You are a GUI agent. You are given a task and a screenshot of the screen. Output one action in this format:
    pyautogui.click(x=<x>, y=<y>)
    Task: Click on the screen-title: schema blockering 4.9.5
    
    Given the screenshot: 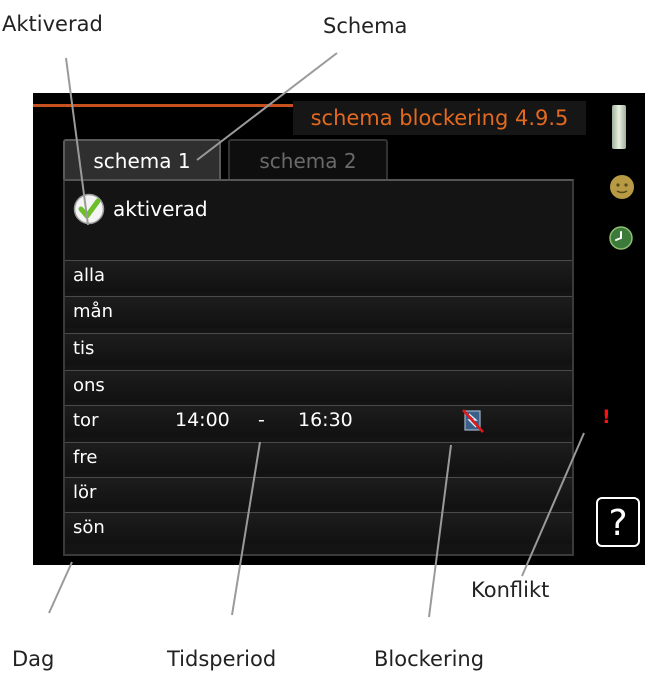 What is the action you would take?
    pyautogui.click(x=439, y=118)
    